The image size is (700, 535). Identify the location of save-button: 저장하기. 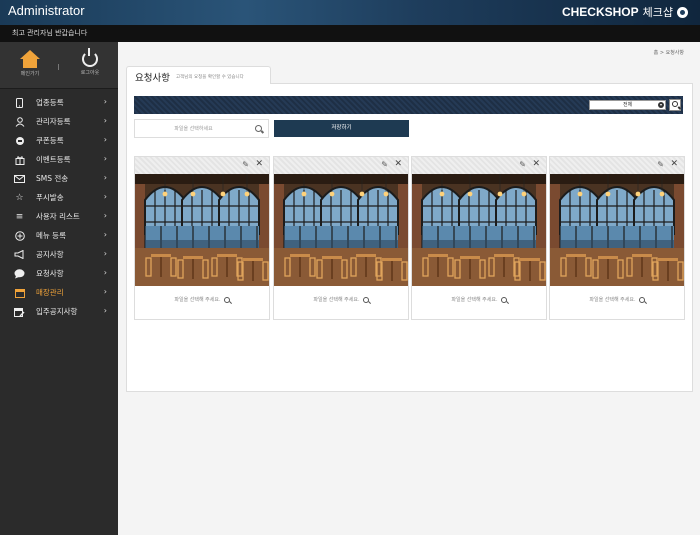
(341, 128).